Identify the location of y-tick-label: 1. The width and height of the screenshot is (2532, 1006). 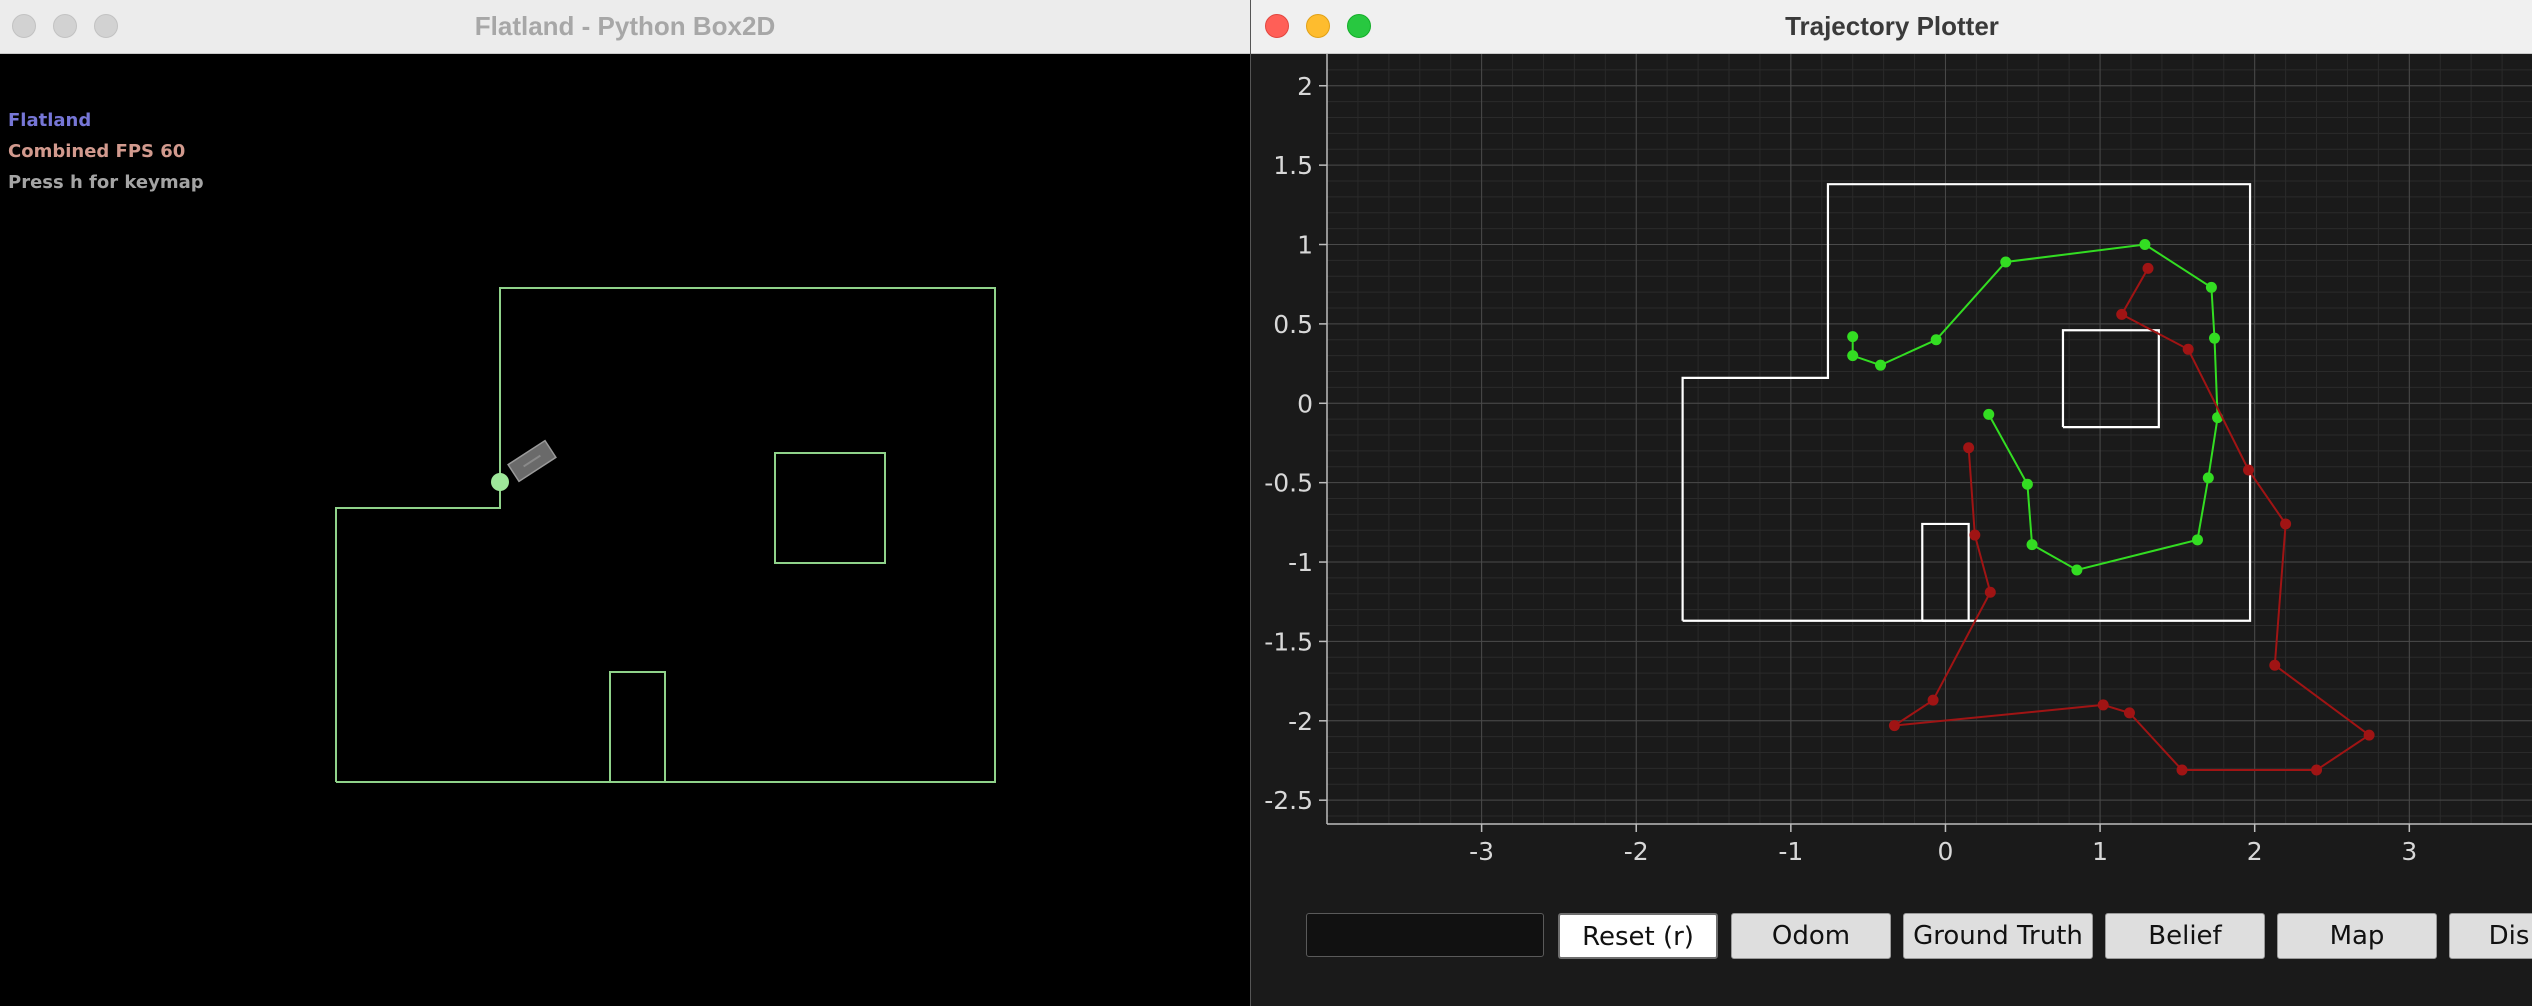
(1305, 245).